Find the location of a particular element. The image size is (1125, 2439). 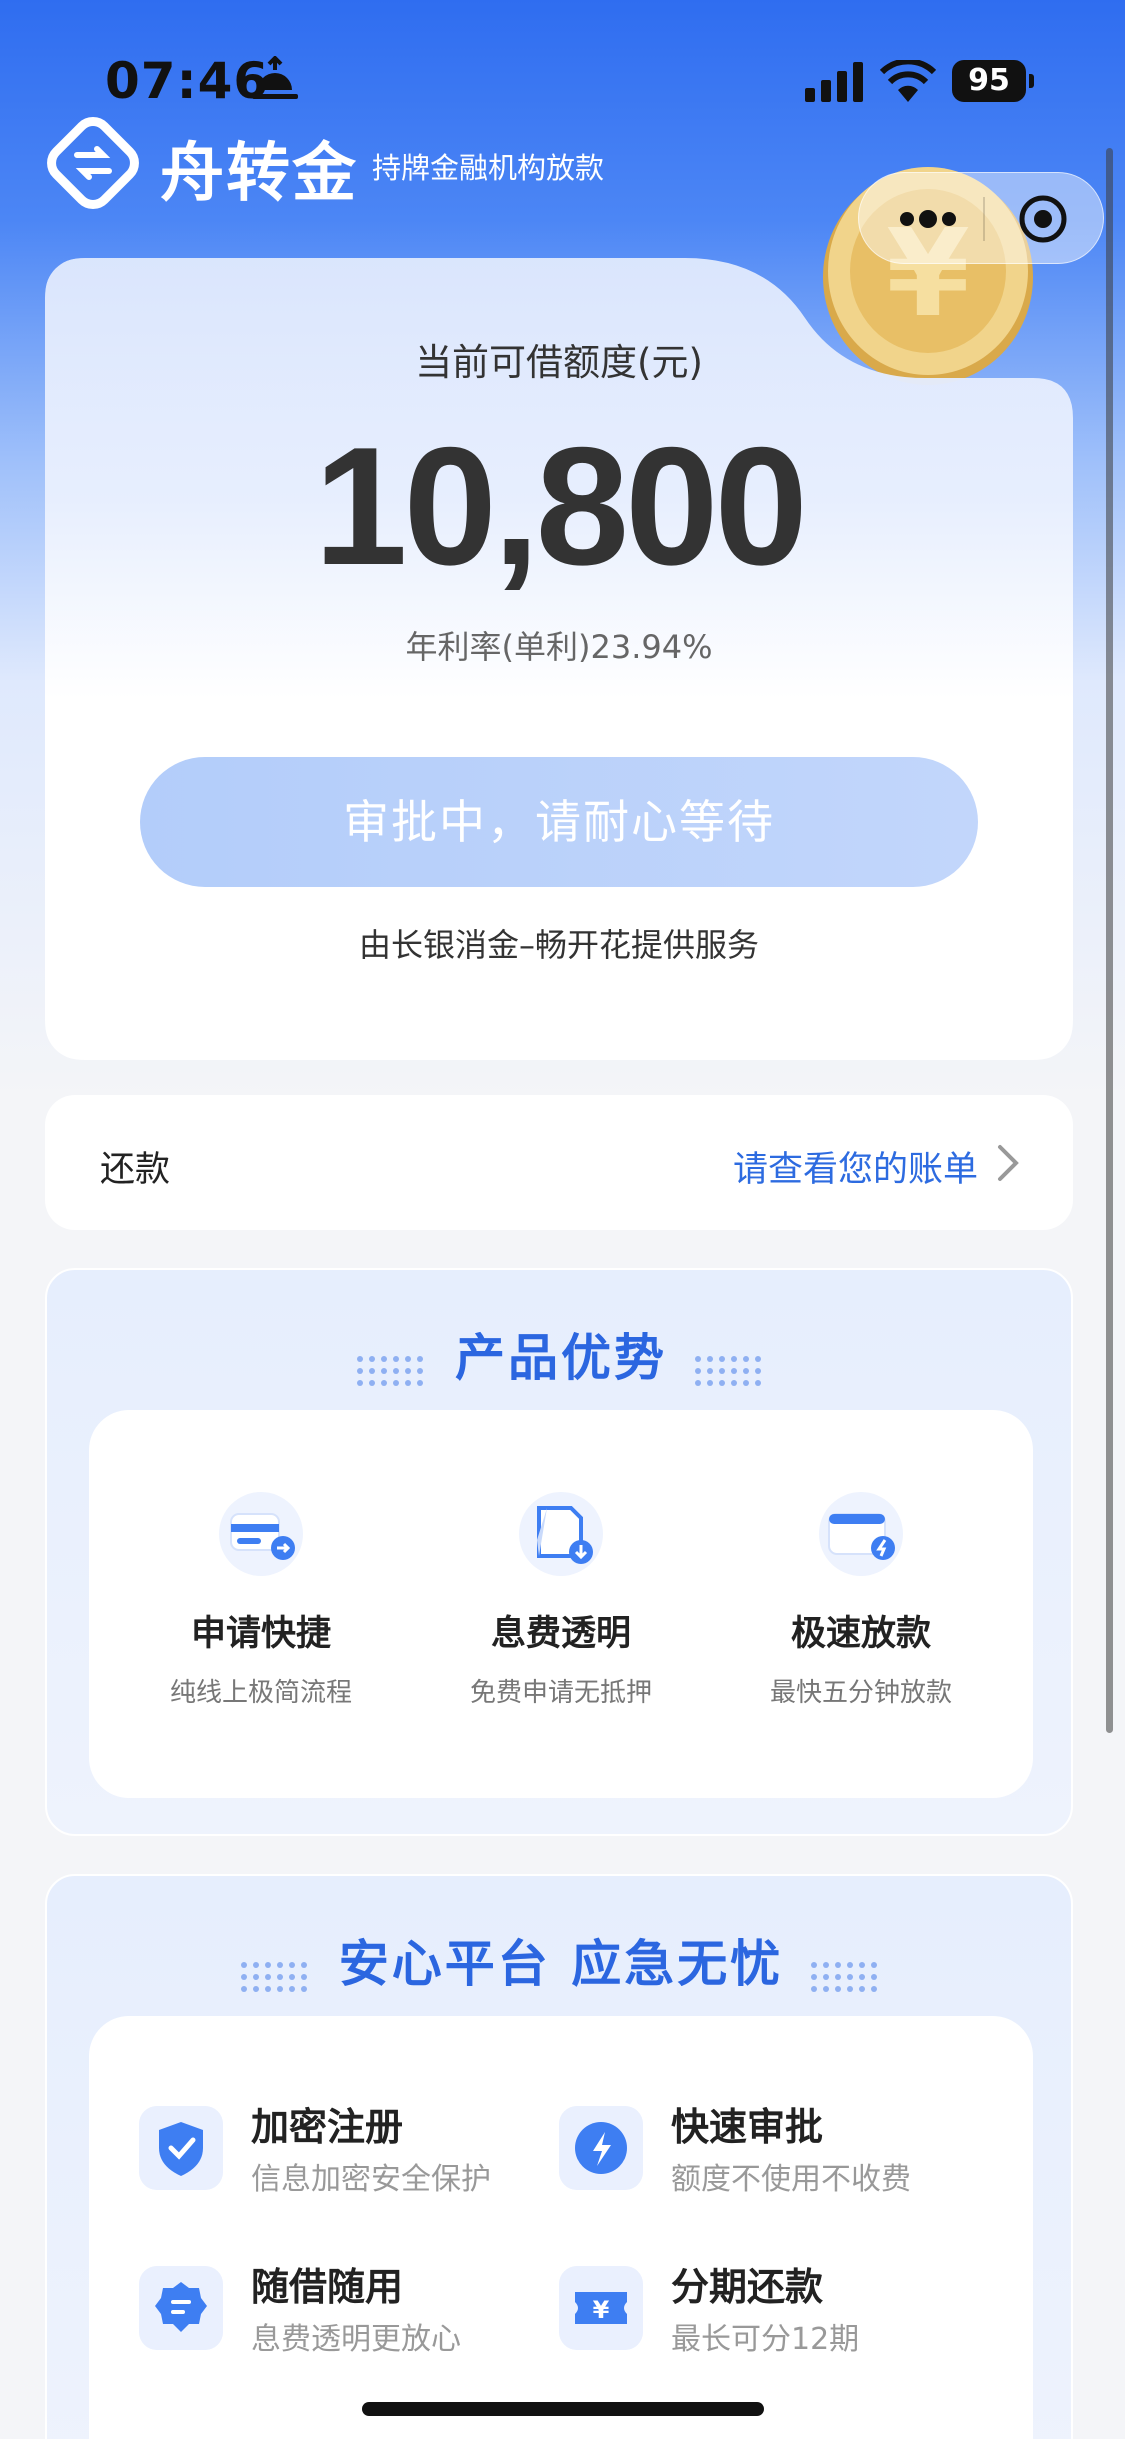

advantages-title: 产品优势 is located at coordinates (561, 1358).